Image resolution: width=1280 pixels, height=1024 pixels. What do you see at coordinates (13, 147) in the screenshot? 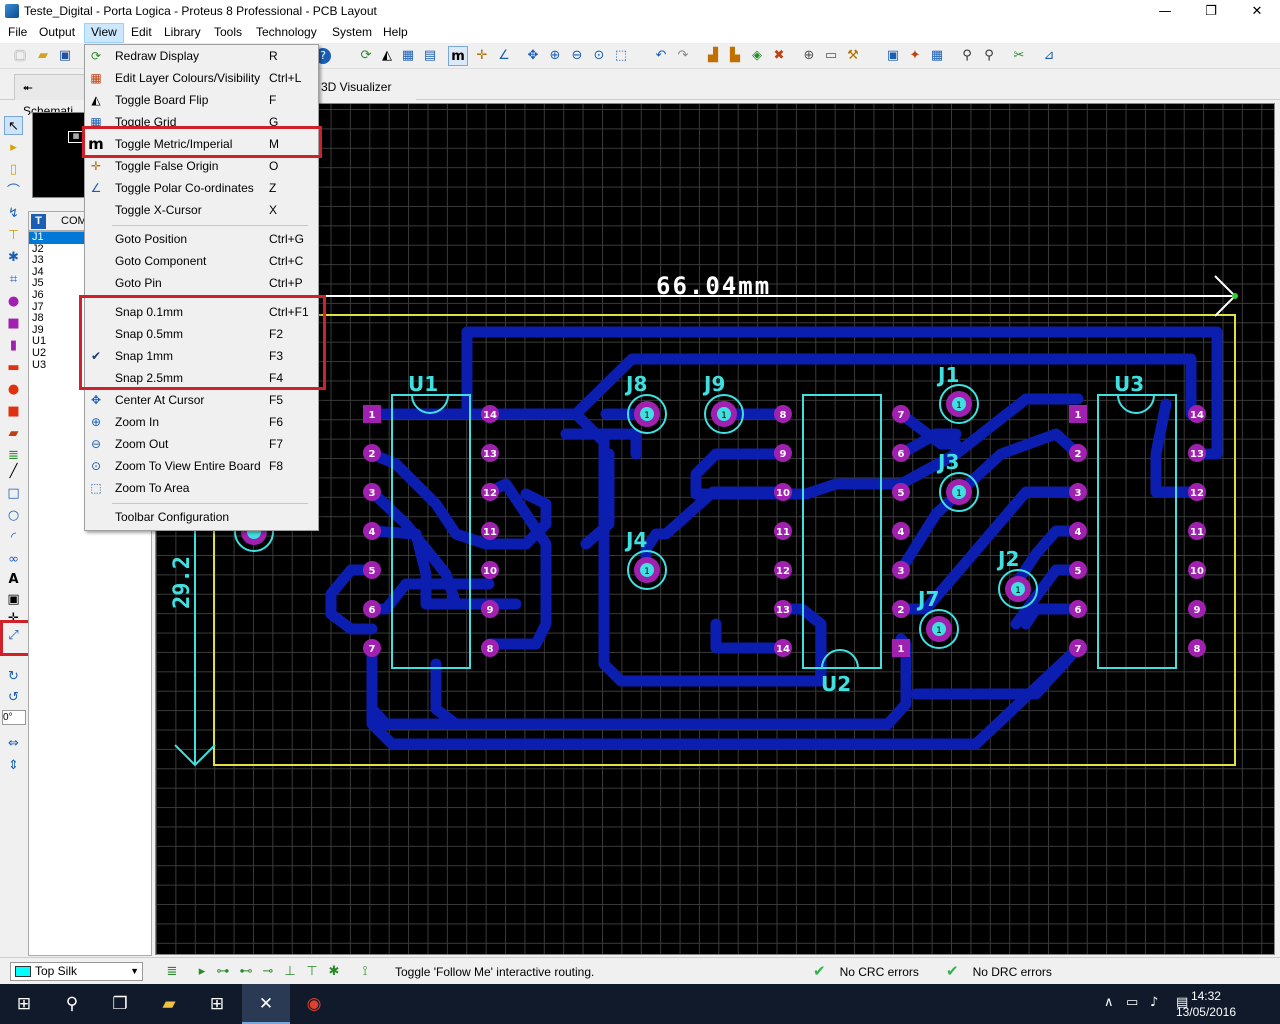
I see `component-mode-icon: ▸` at bounding box center [13, 147].